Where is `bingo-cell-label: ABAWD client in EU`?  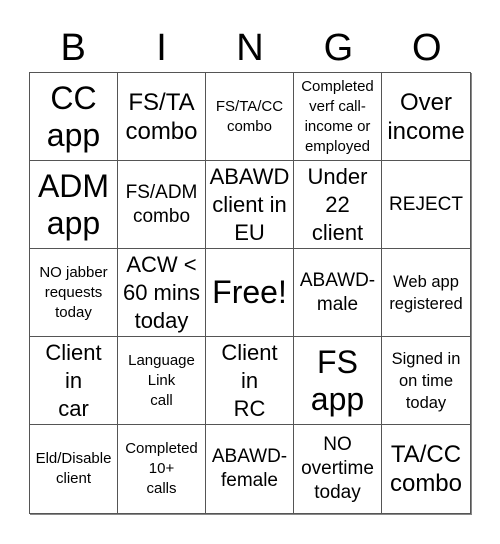
bingo-cell-label: ABAWD client in EU is located at coordinates (249, 204).